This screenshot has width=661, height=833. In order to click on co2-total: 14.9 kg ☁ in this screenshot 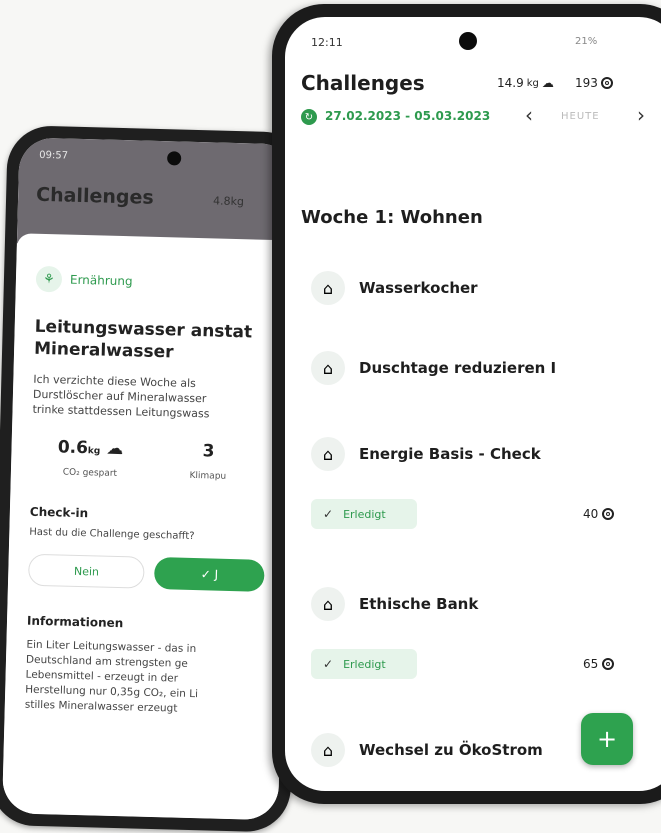, I will do `click(525, 83)`.